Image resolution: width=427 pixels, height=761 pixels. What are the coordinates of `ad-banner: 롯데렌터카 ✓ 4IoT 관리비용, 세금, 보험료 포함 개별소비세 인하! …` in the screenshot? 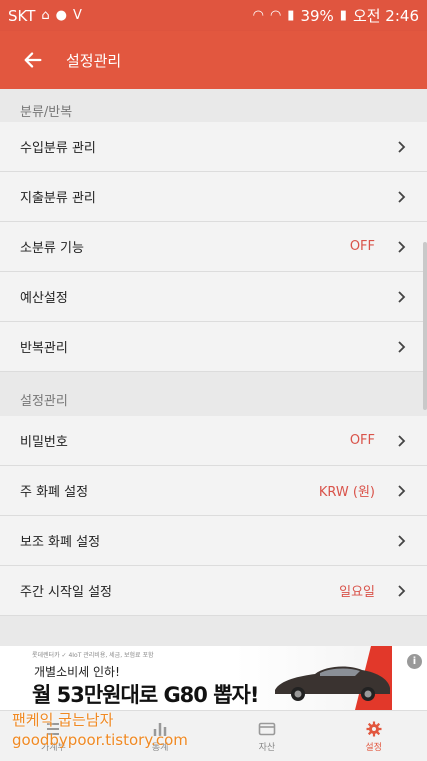 It's located at (213, 678).